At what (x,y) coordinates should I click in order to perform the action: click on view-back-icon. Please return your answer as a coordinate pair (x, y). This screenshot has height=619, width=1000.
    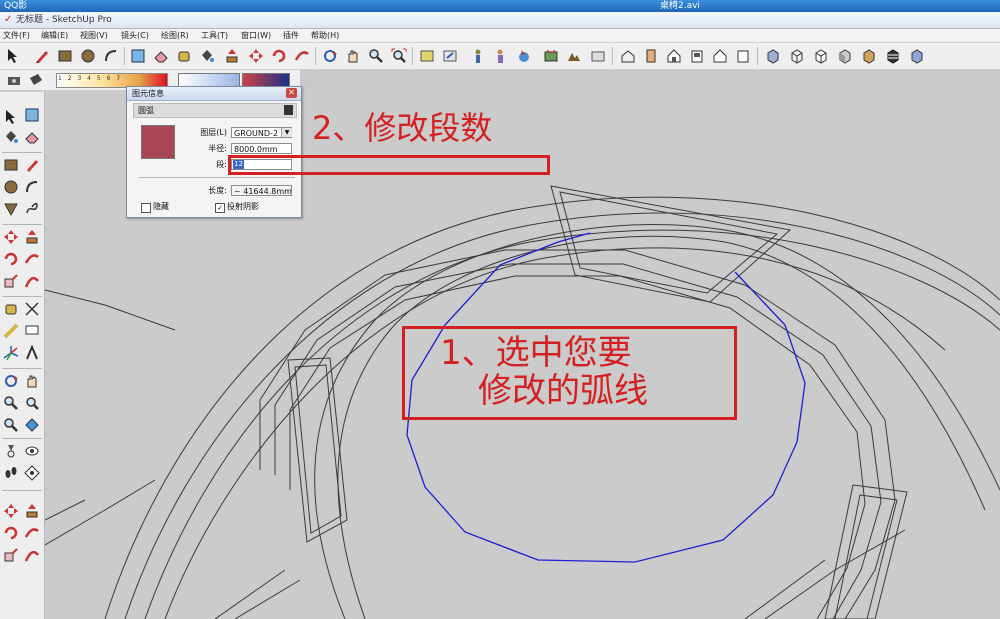
    Looking at the image, I should click on (720, 56).